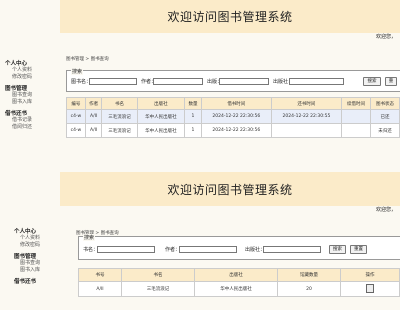 The width and height of the screenshot is (400, 310). Describe the element at coordinates (306, 130) in the screenshot. I see `cell-return-time` at that location.